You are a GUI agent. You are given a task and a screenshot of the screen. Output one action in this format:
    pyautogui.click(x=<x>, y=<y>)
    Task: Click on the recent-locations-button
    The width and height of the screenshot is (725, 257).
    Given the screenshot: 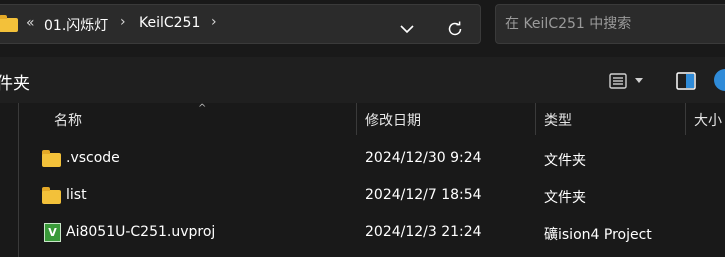 What is the action you would take?
    pyautogui.click(x=407, y=29)
    